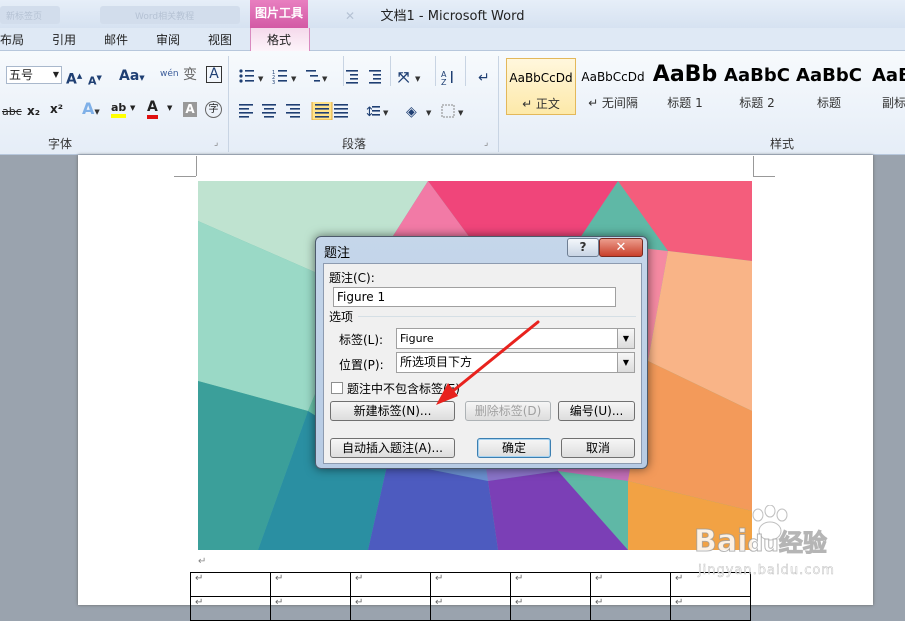 The height and width of the screenshot is (621, 905). I want to click on style-subtitle: AaB 副标, so click(885, 86).